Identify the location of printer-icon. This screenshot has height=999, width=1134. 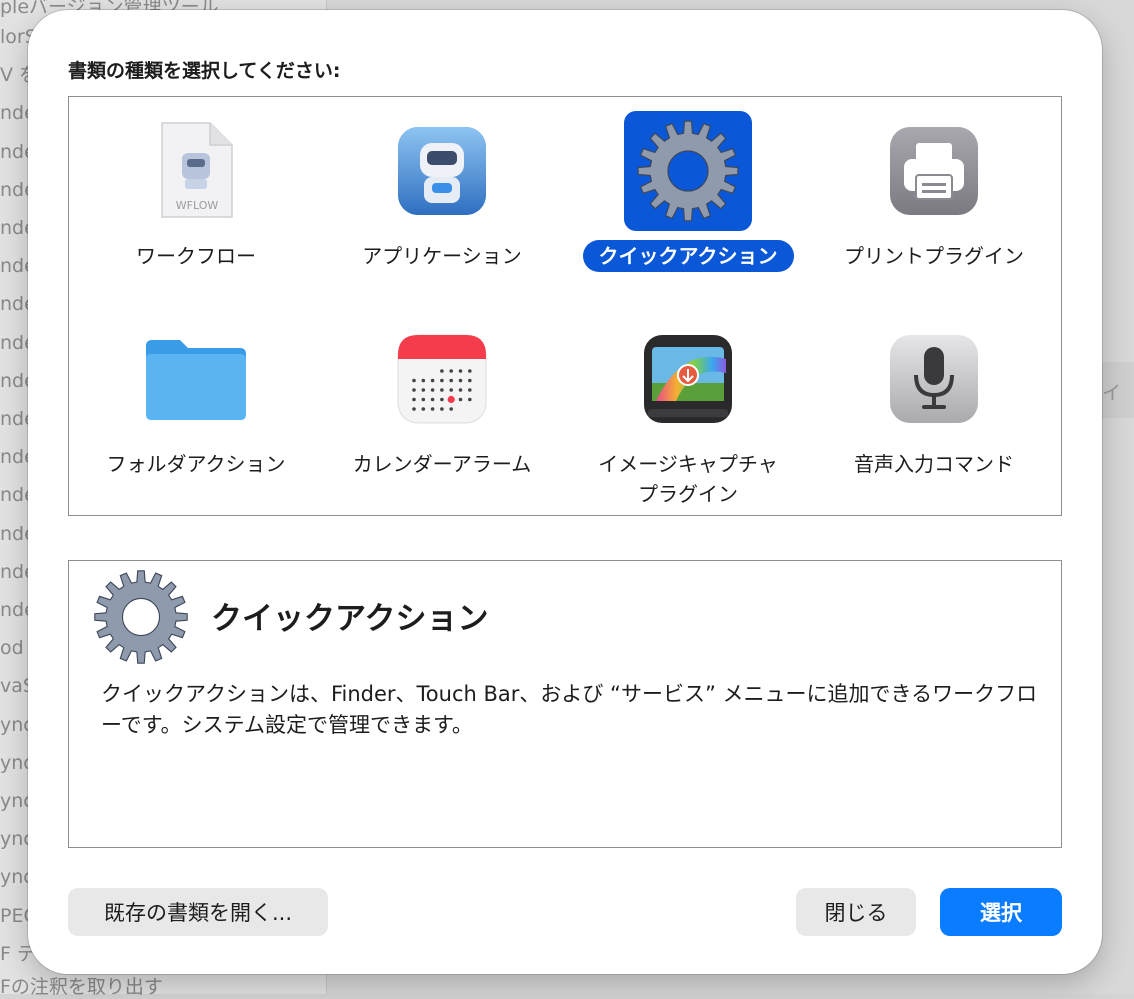
(934, 171).